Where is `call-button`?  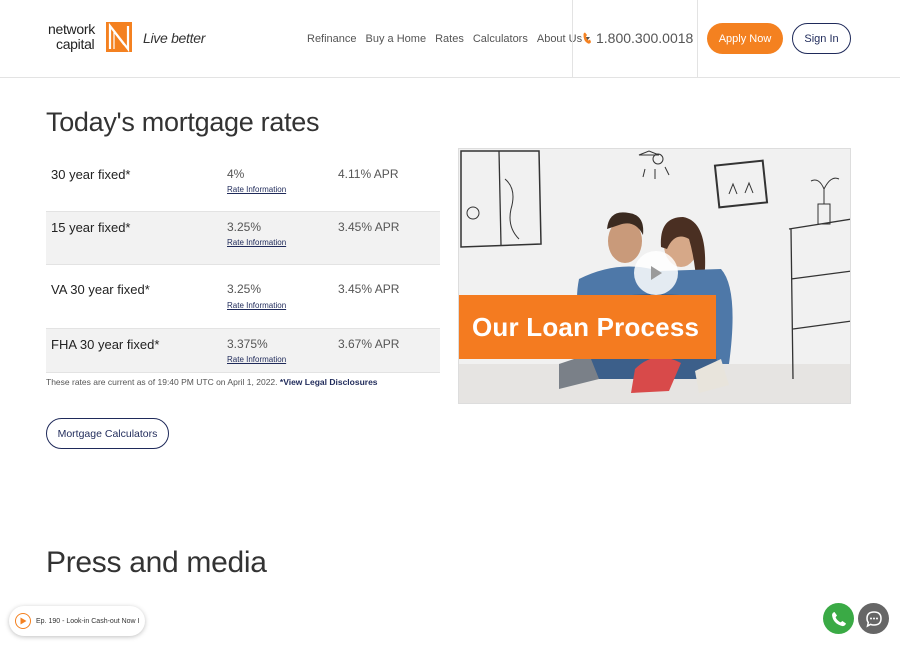 call-button is located at coordinates (838, 618).